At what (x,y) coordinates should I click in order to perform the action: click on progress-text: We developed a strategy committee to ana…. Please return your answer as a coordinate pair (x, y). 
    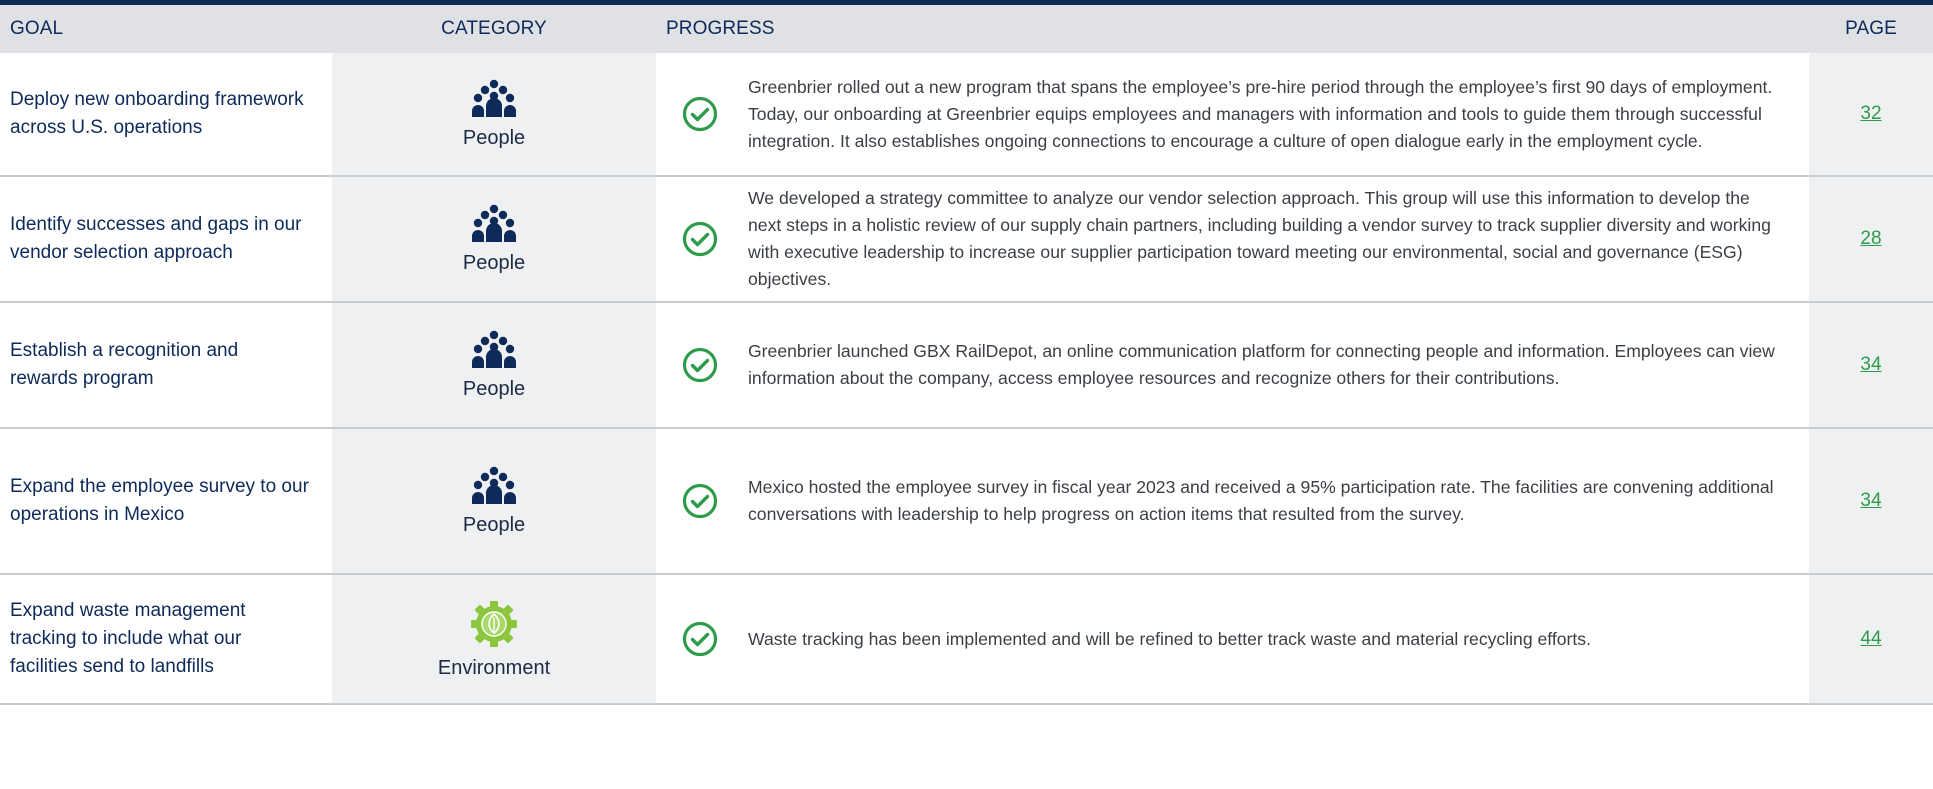
    Looking at the image, I should click on (1259, 238).